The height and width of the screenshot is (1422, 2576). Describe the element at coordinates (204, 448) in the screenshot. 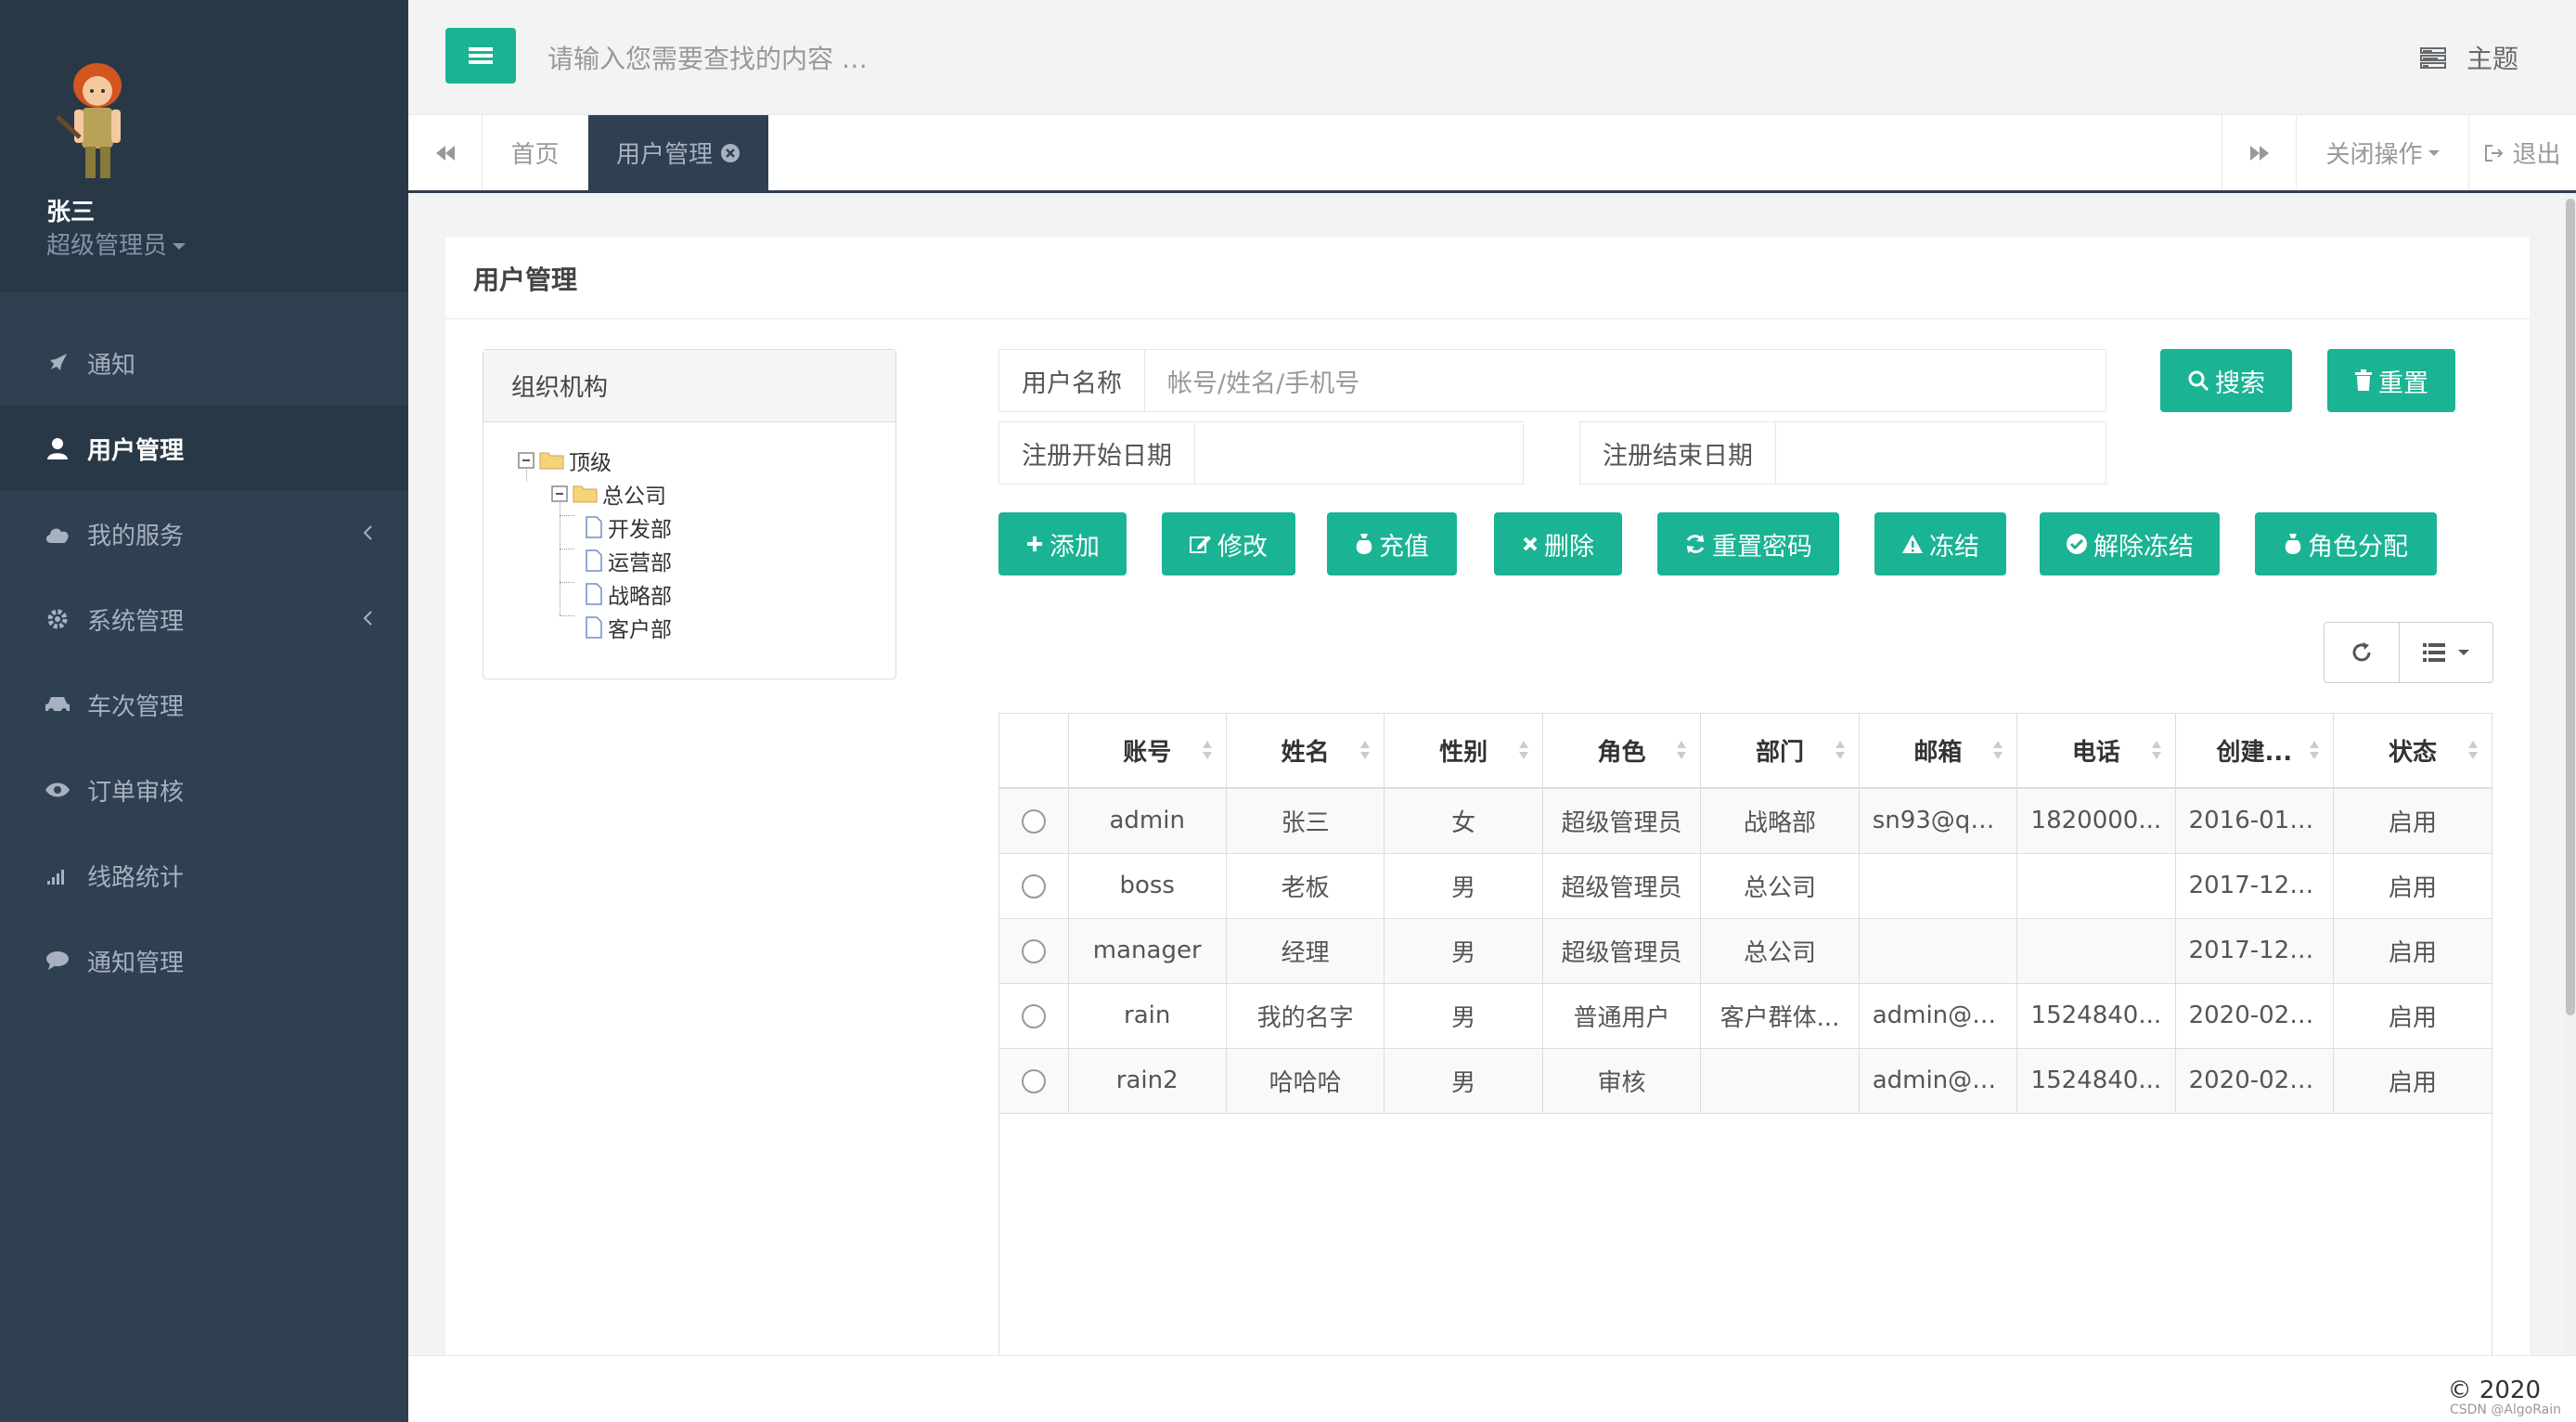

I see `sidebar-item-user-management: 用户管理` at that location.